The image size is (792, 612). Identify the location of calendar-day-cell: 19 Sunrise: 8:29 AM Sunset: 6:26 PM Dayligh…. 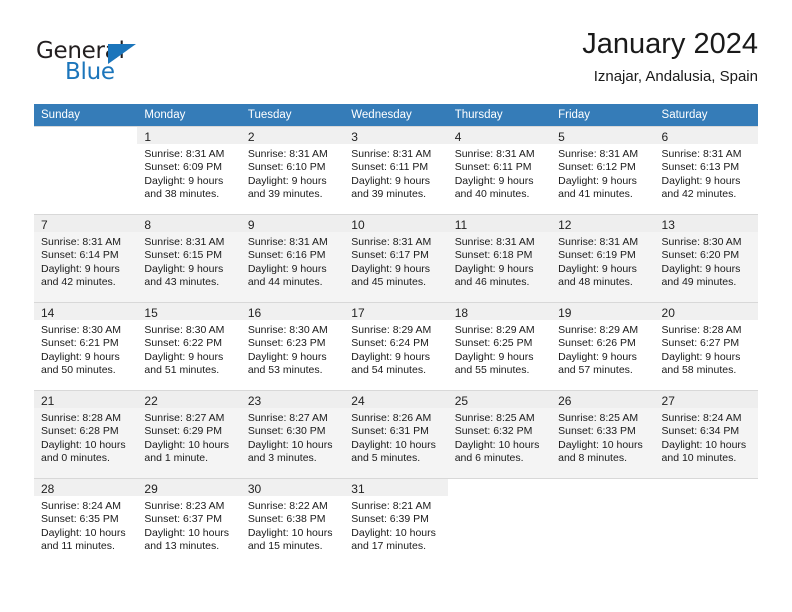
(603, 346).